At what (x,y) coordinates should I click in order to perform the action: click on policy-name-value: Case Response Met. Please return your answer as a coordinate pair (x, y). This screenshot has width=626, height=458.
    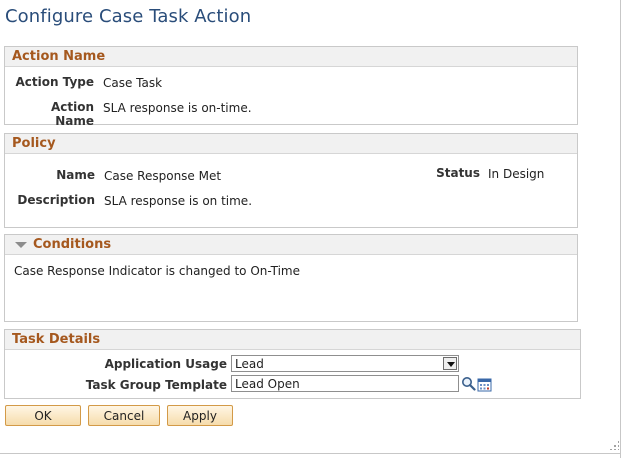
    Looking at the image, I should click on (163, 176).